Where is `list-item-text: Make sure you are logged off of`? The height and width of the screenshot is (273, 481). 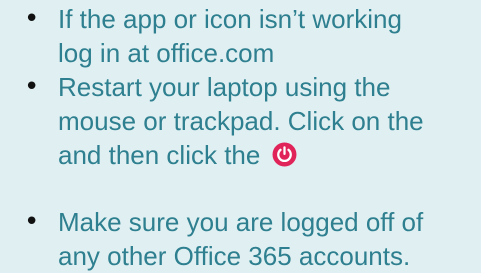 list-item-text: Make sure you are logged off of is located at coordinates (241, 222).